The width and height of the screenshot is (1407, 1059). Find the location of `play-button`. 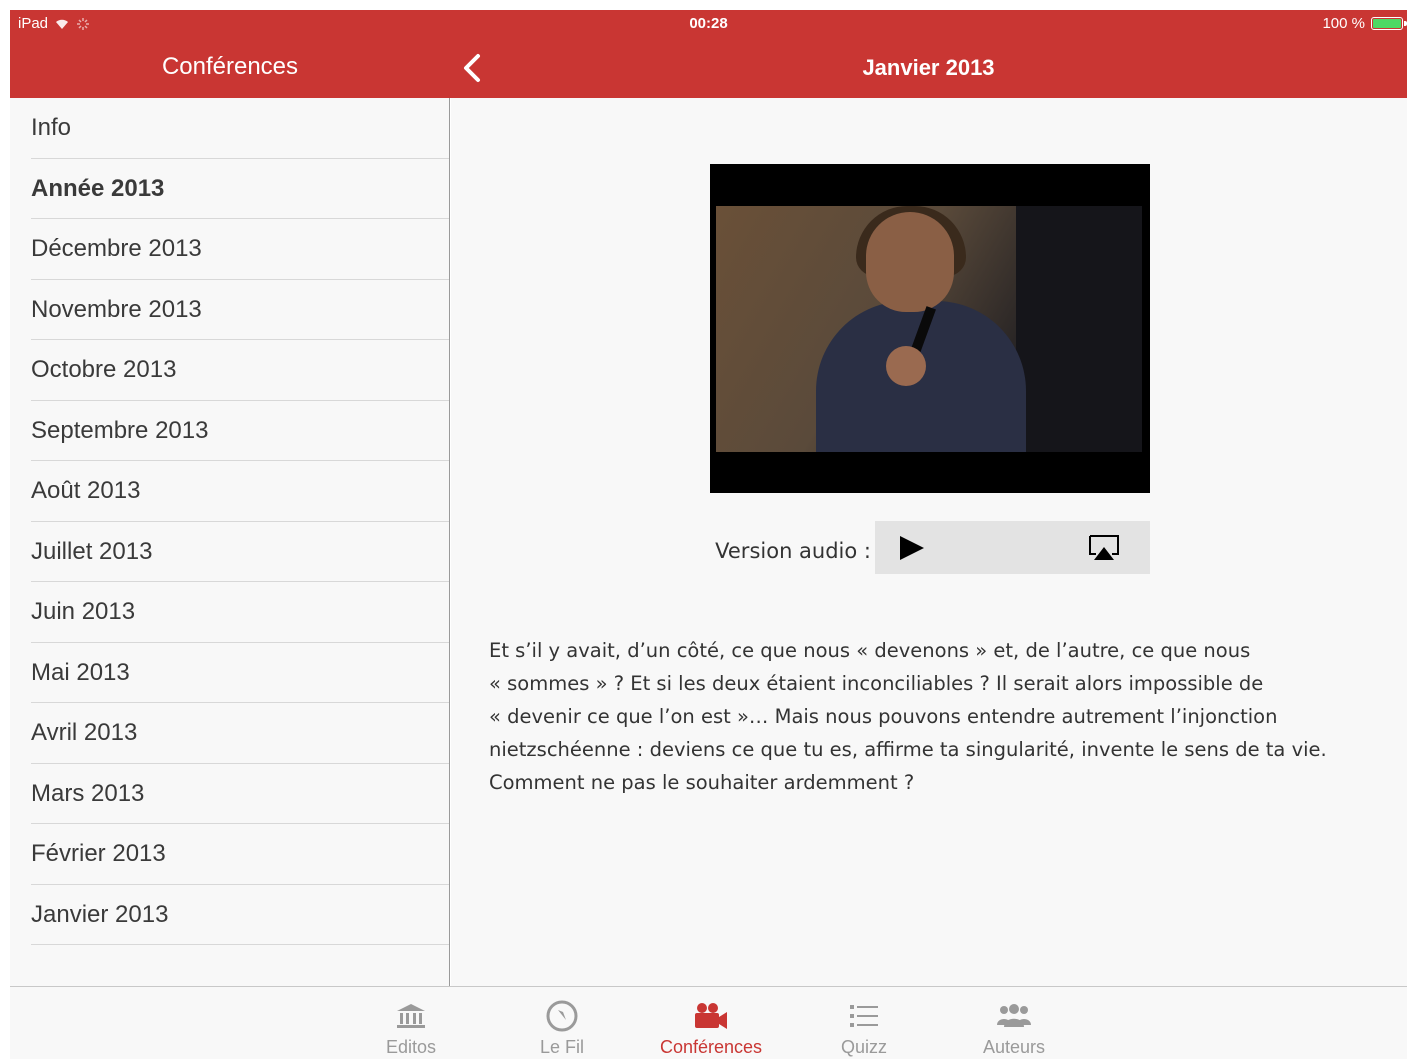

play-button is located at coordinates (912, 548).